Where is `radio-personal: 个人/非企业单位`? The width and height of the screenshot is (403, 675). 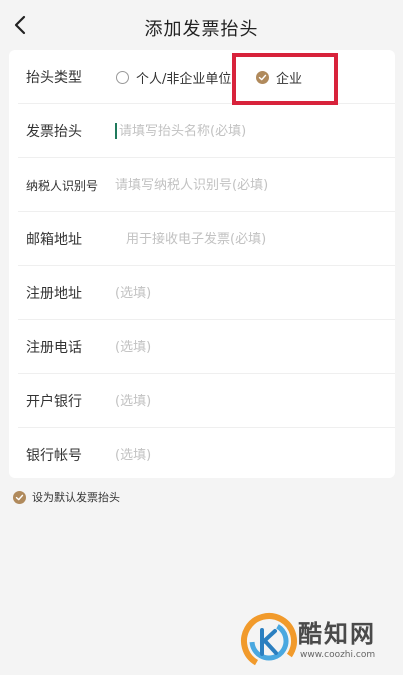 radio-personal: 个人/非企业单位 is located at coordinates (173, 77).